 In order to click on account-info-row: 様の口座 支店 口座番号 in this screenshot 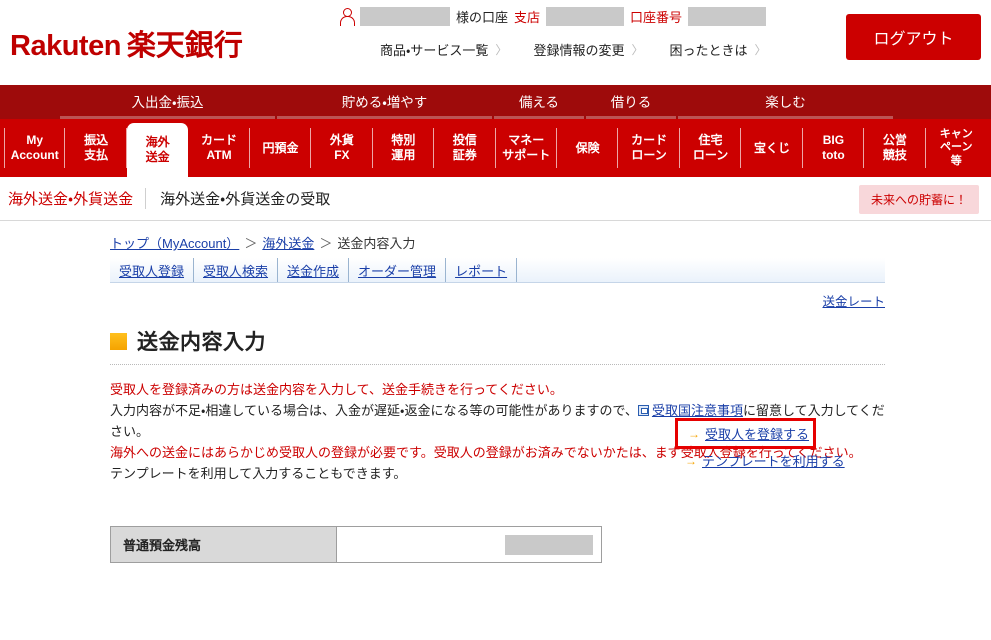, I will do `click(553, 16)`.